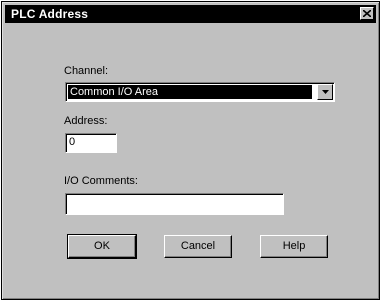  I want to click on cancel-button: Cancel, so click(198, 246).